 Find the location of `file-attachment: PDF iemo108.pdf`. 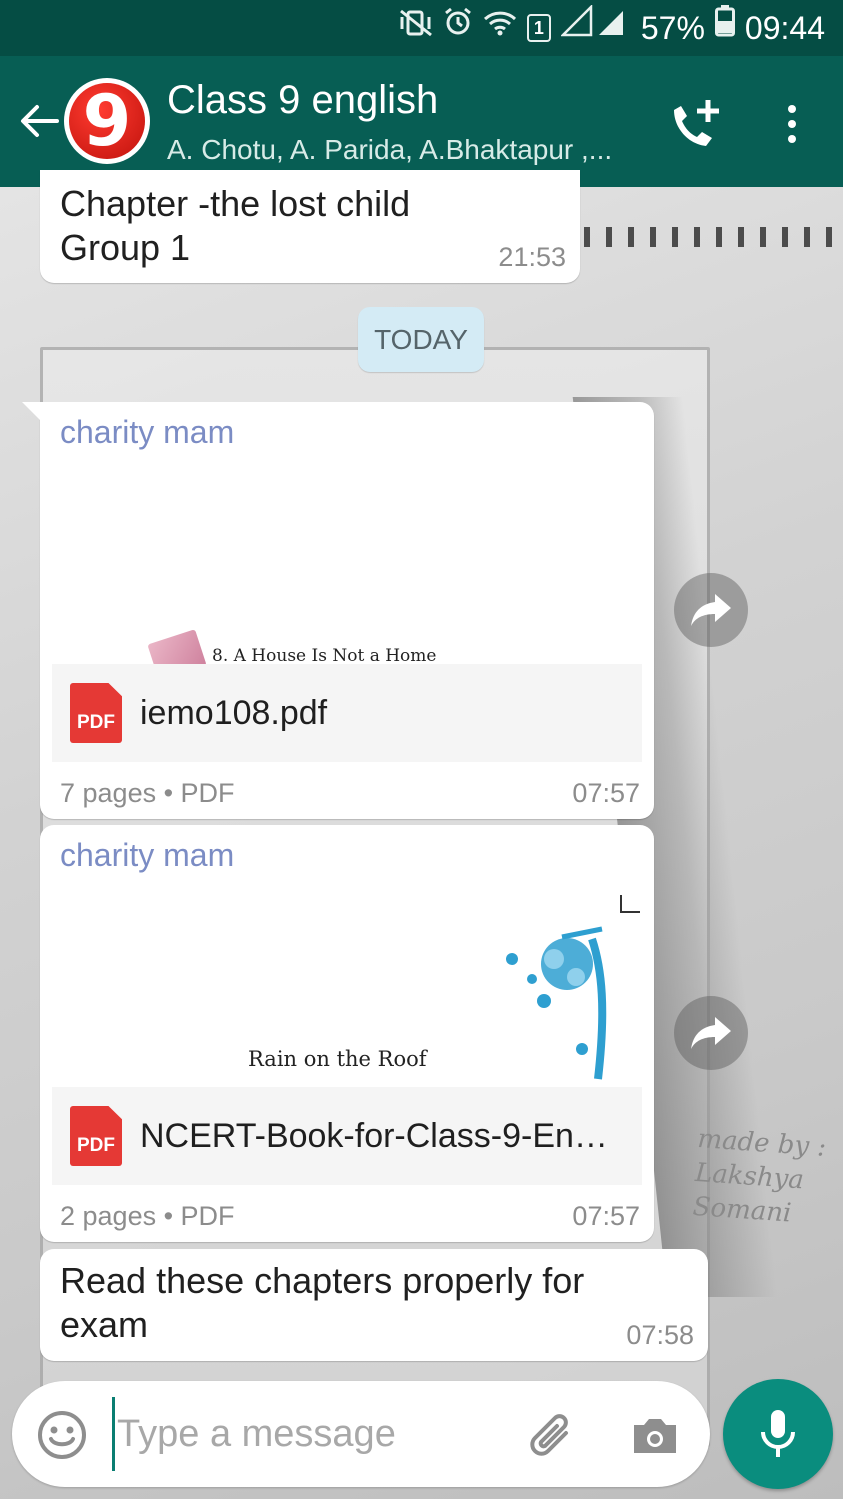

file-attachment: PDF iemo108.pdf is located at coordinates (347, 713).